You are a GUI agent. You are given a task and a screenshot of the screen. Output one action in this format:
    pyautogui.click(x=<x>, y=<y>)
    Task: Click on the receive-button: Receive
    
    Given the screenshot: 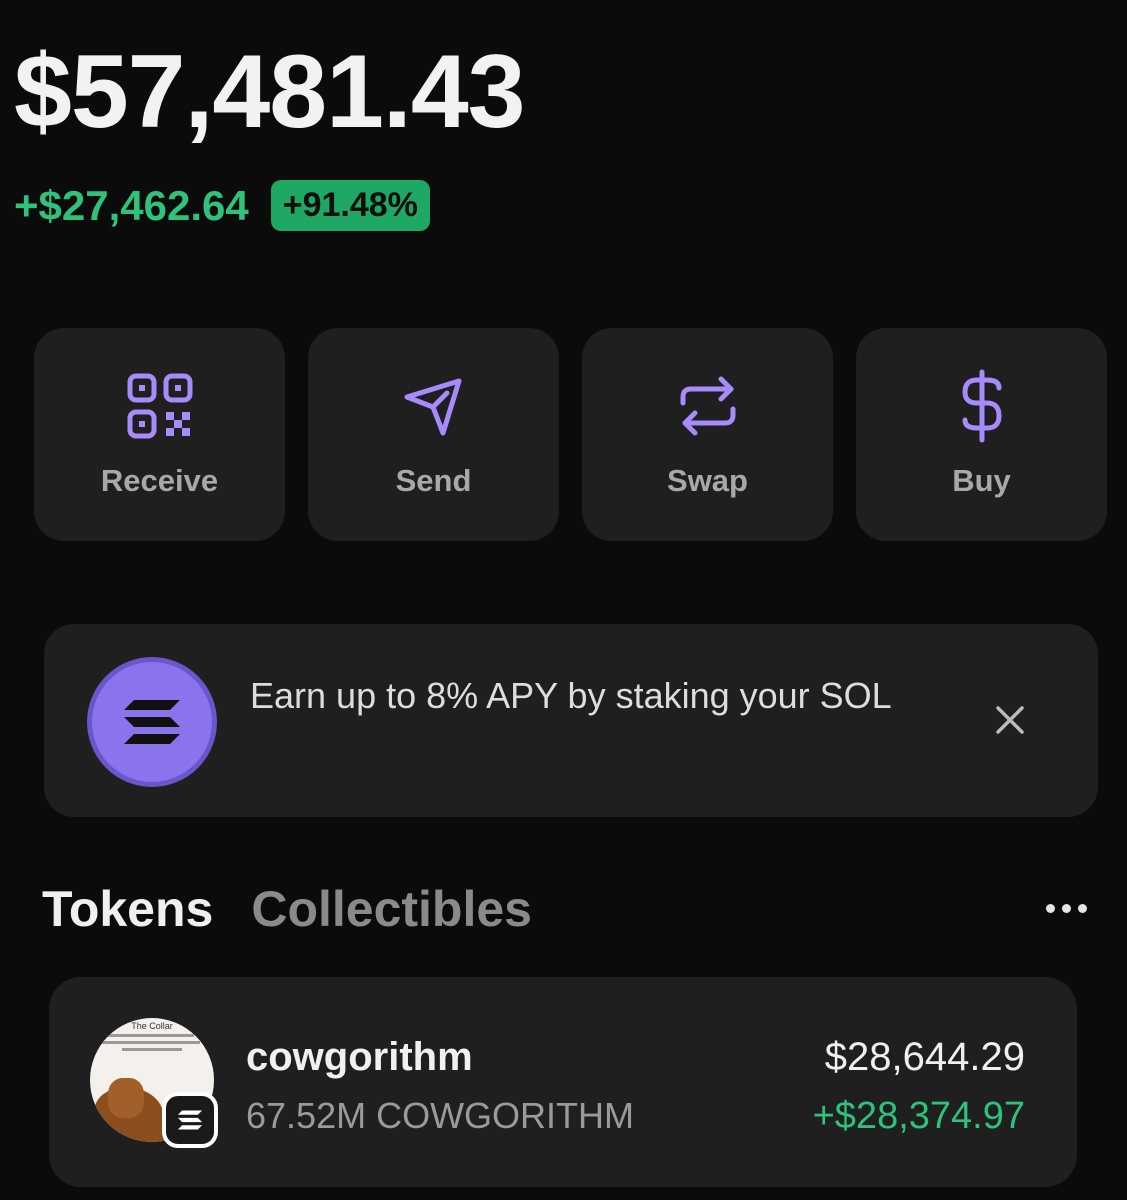 What is the action you would take?
    pyautogui.click(x=159, y=434)
    